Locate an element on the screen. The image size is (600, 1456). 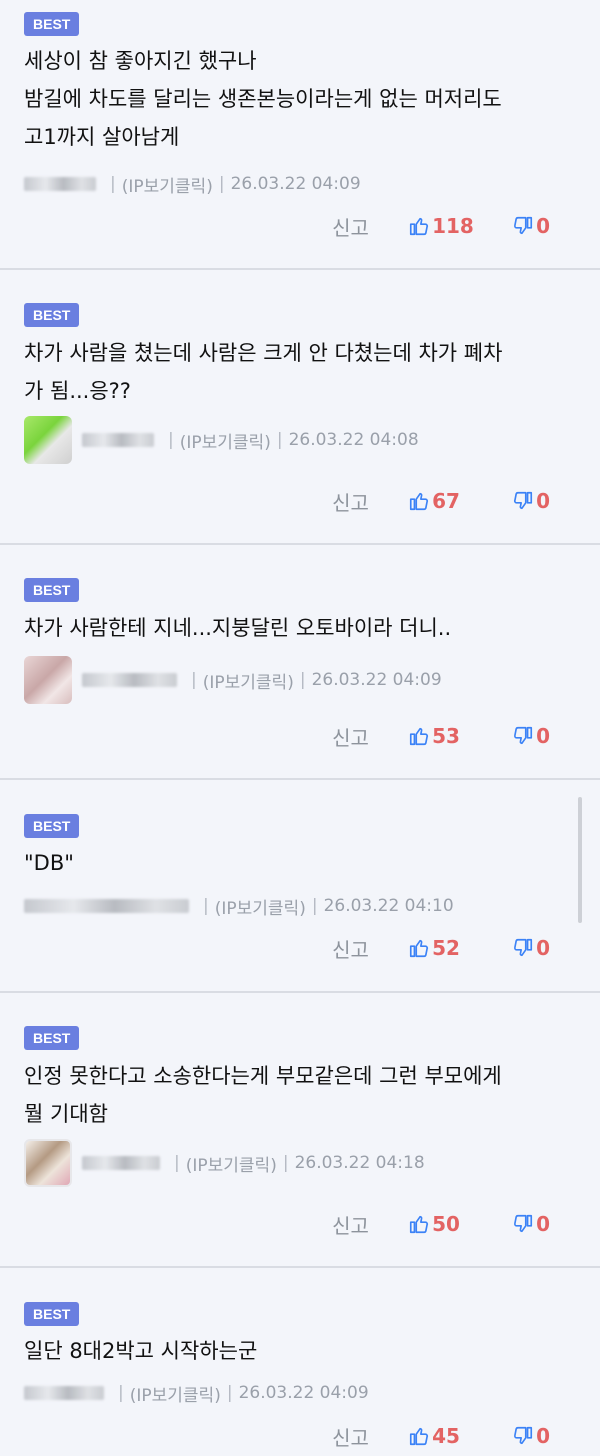
comment-actions: 신고 67 0 is located at coordinates (441, 501).